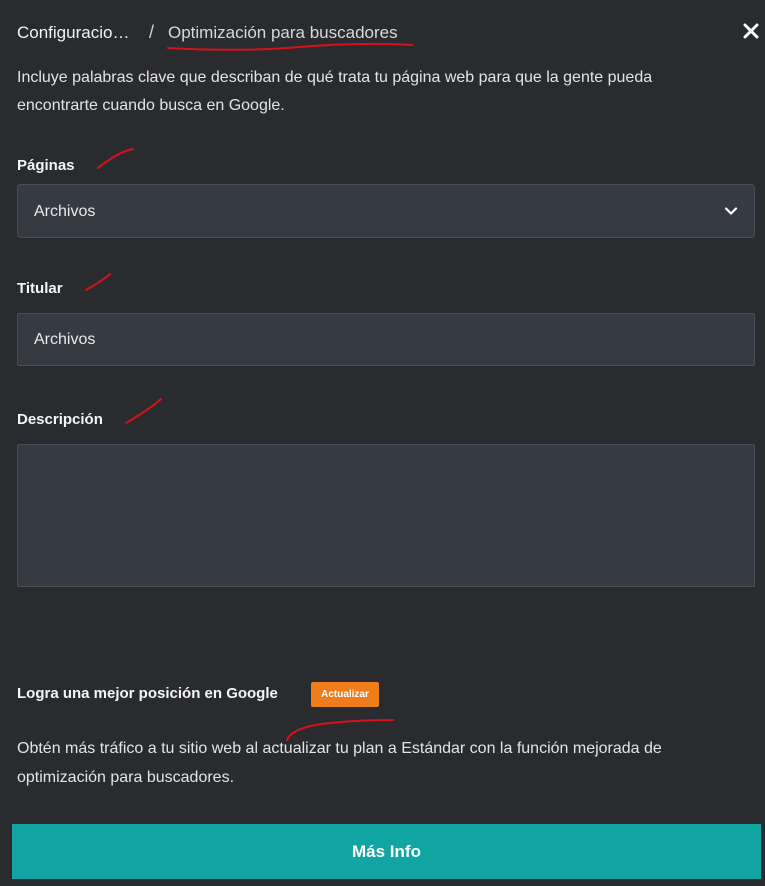 The width and height of the screenshot is (765, 886). I want to click on more-info-button: Más Info, so click(386, 851).